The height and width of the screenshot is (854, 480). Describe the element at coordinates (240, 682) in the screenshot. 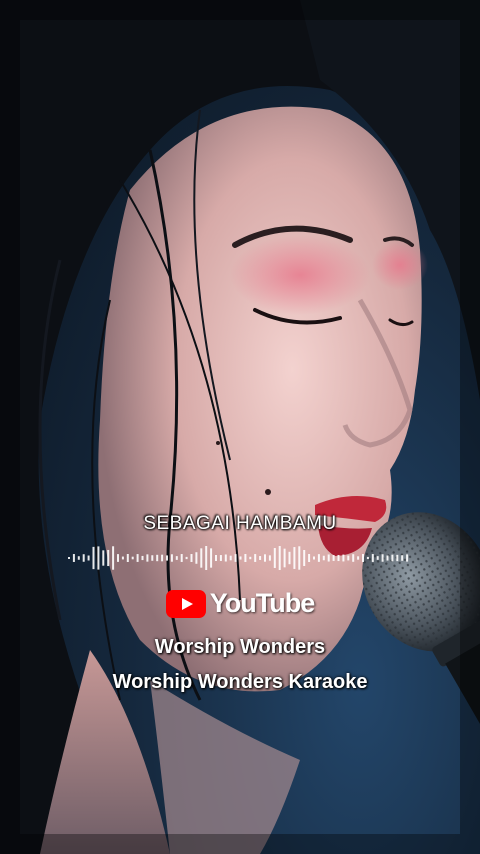

I see `channel-subtitle: Worship Wonders Karaoke` at that location.